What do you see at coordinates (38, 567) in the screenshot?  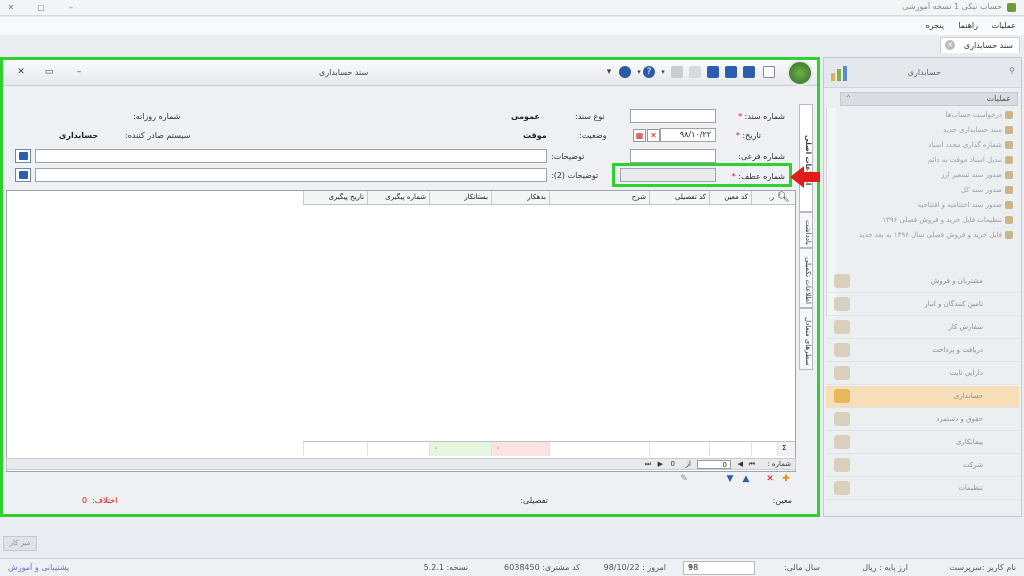 I see `support-link: پشتیبانی و آموزش` at bounding box center [38, 567].